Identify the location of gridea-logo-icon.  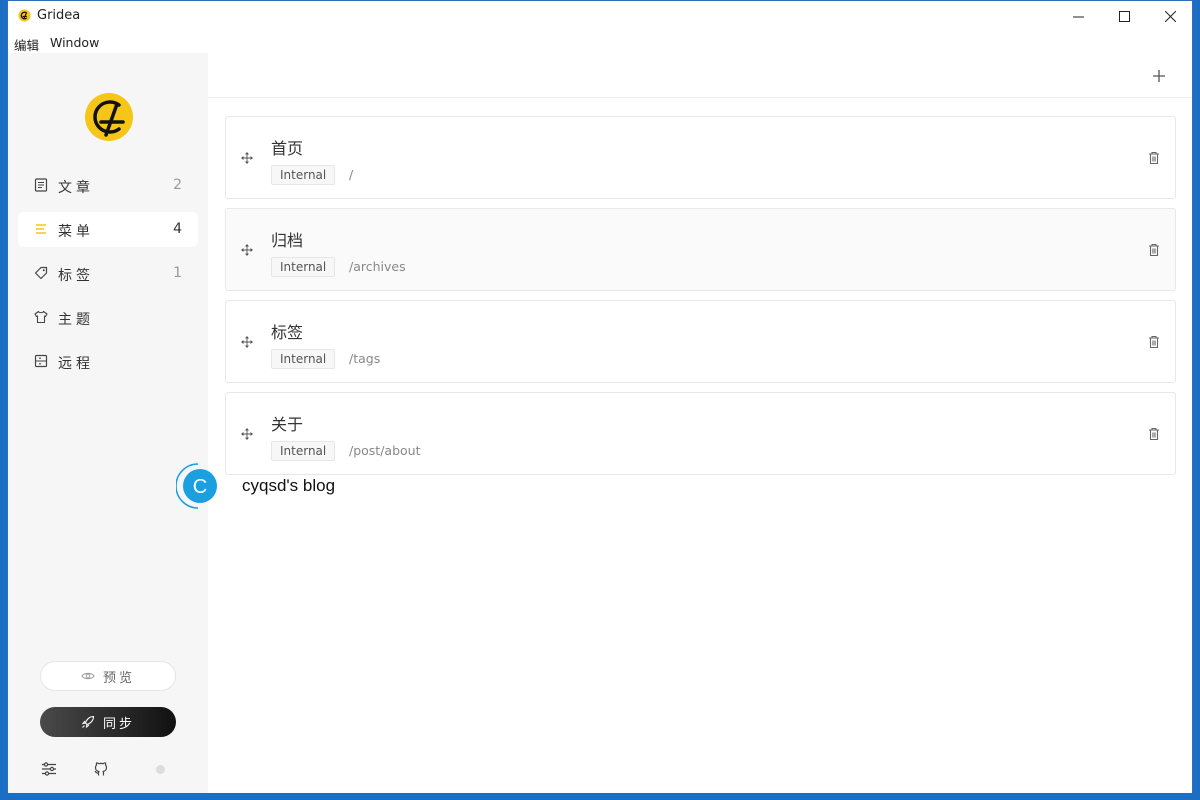
(24, 15).